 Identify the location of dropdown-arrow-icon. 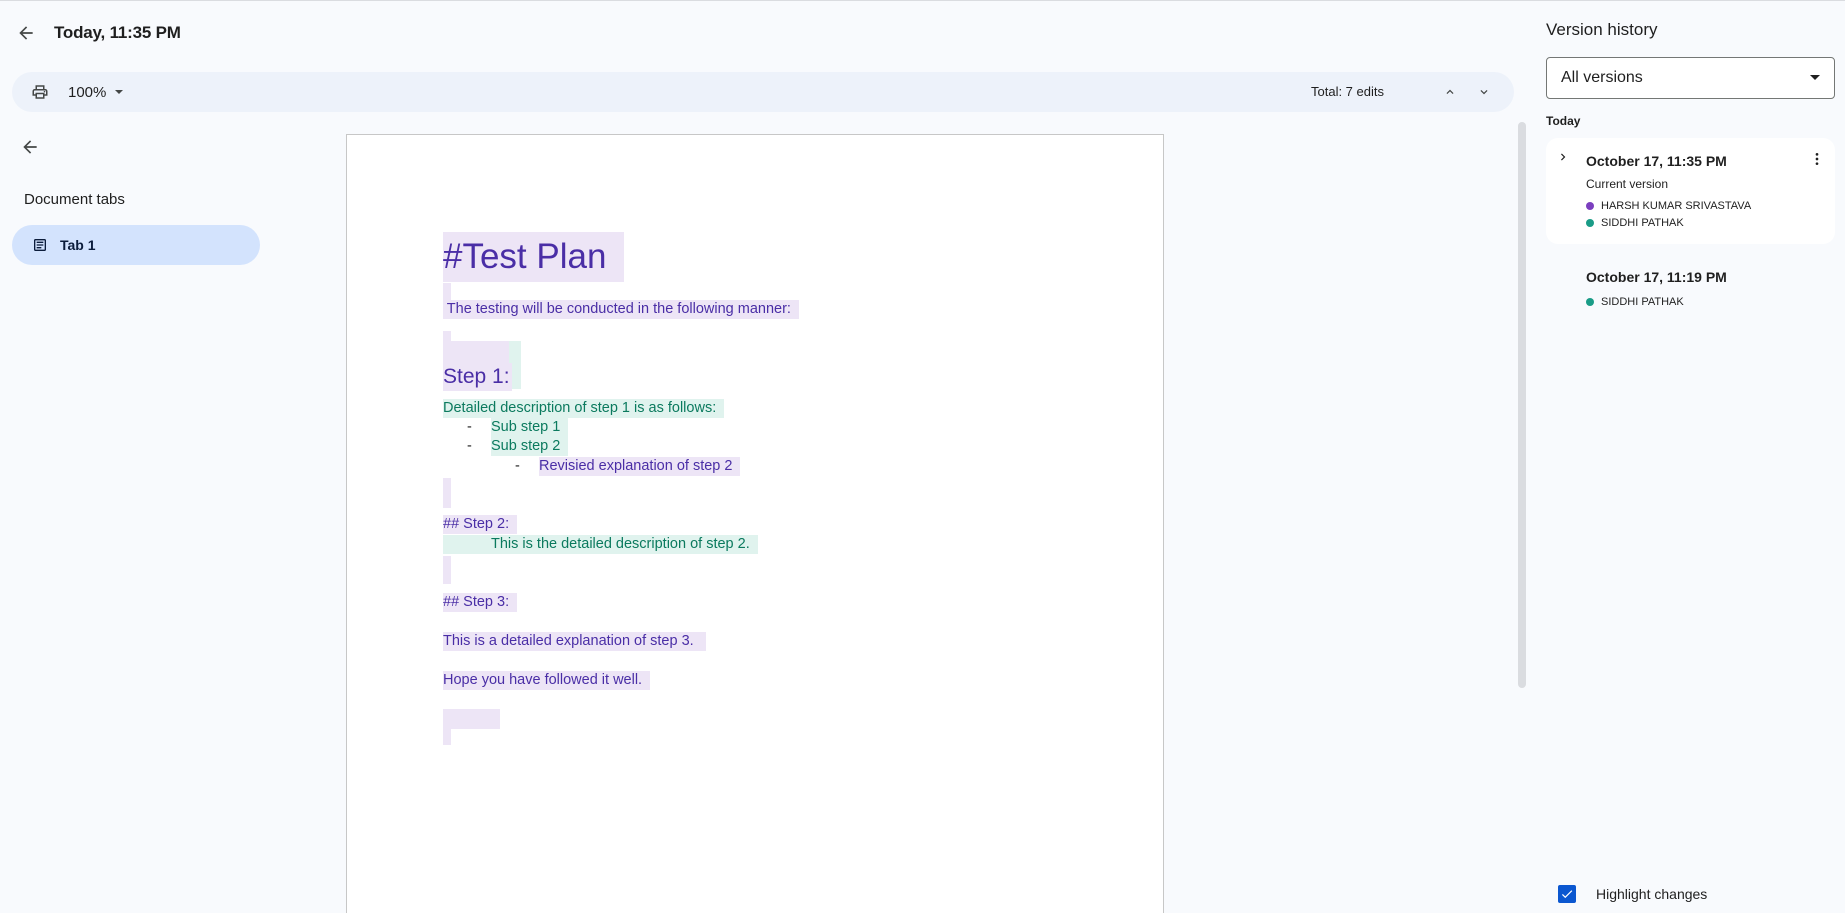
(119, 92).